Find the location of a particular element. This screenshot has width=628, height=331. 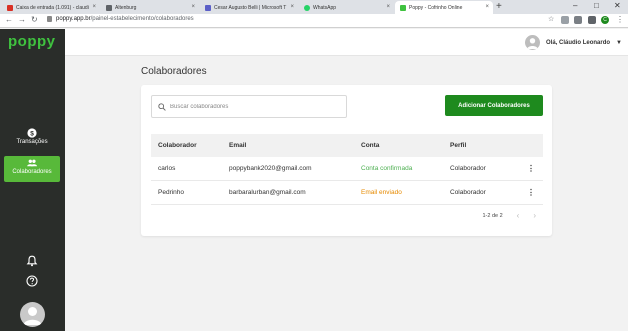

chevron-right-icon: › is located at coordinates (534, 215).